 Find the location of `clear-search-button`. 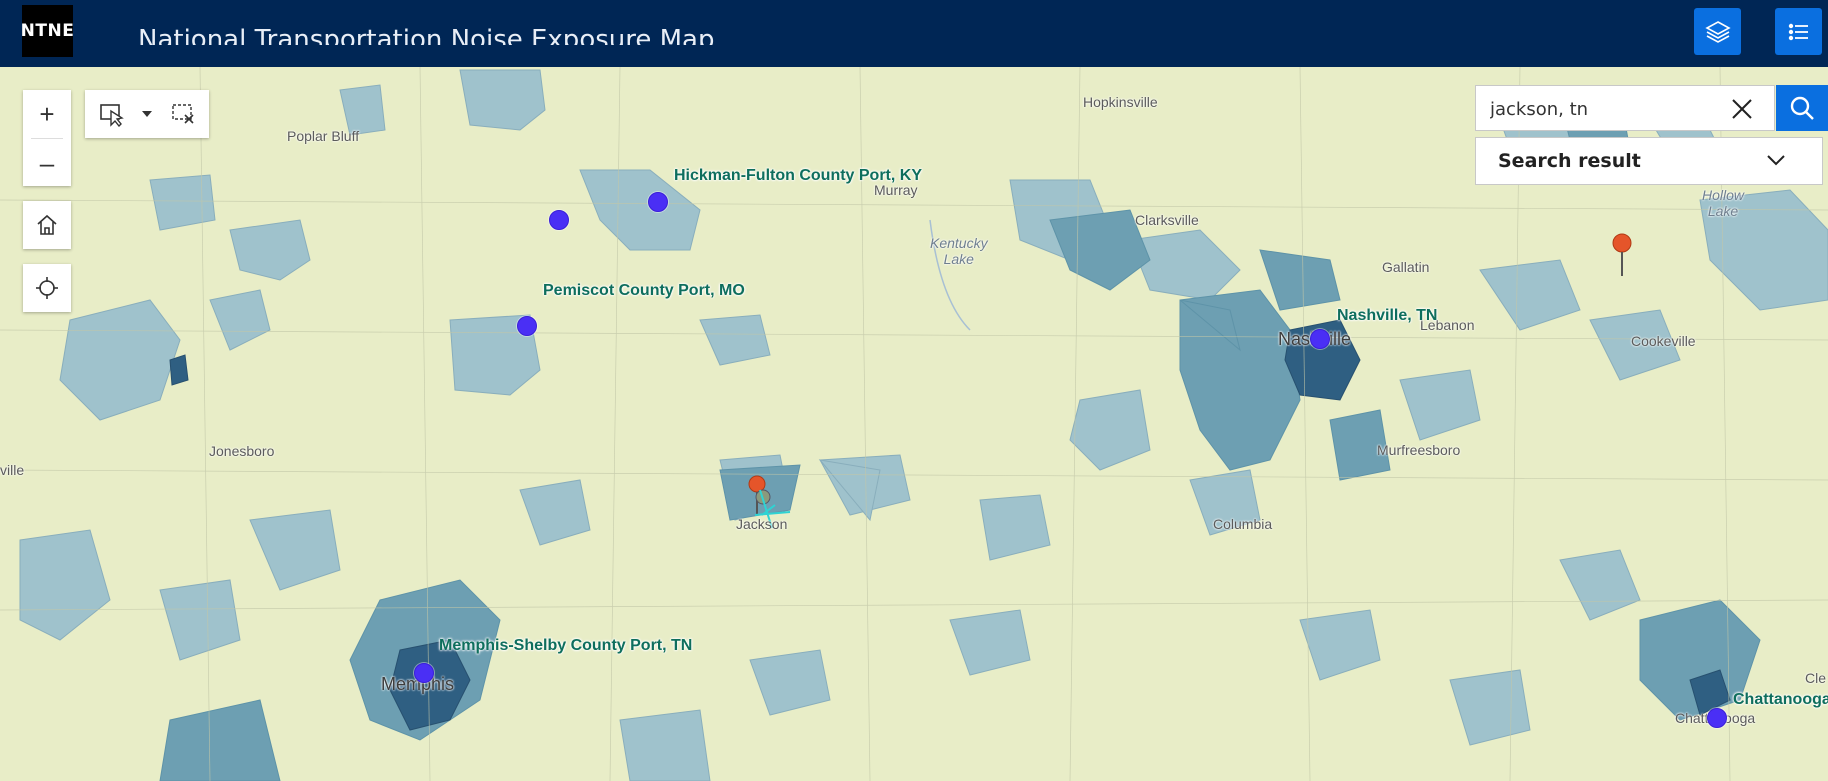

clear-search-button is located at coordinates (1742, 109).